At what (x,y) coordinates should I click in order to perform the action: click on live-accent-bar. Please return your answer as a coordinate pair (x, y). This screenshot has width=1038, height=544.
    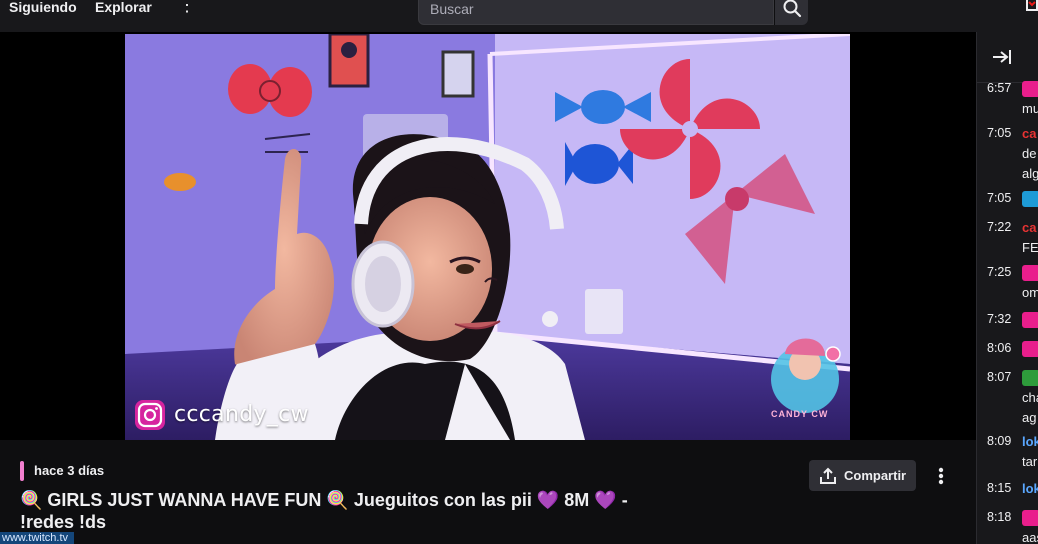
    Looking at the image, I should click on (22, 471).